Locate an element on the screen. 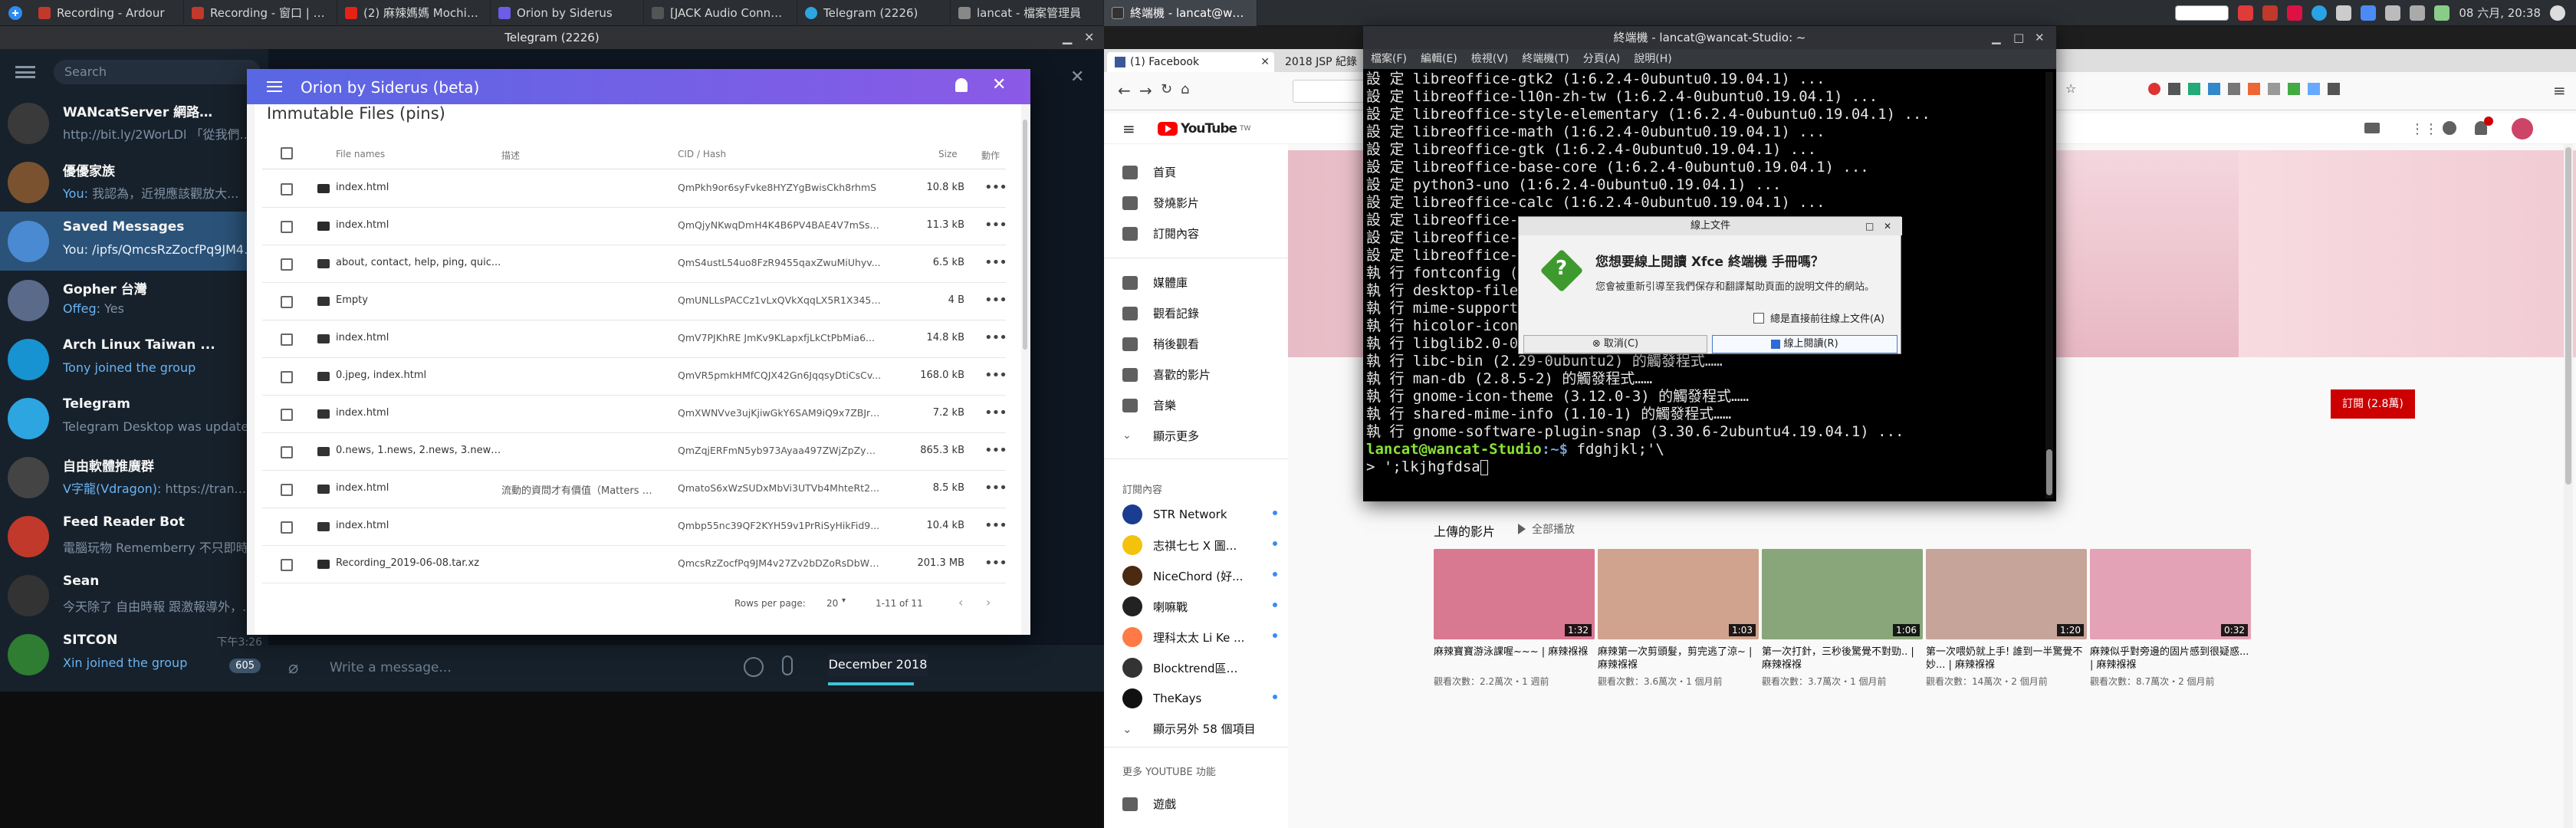 This screenshot has width=2576, height=828. scrollbar is located at coordinates (1025, 235).